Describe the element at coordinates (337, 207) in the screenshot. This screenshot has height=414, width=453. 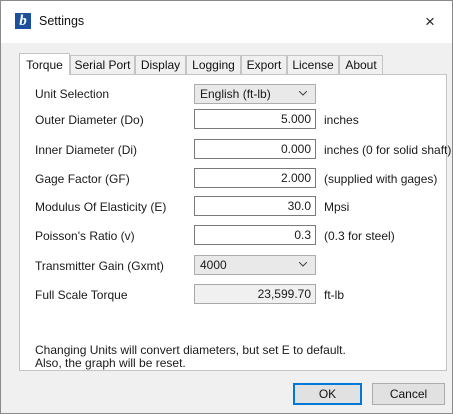
I see `modulus-unit: Mpsi` at that location.